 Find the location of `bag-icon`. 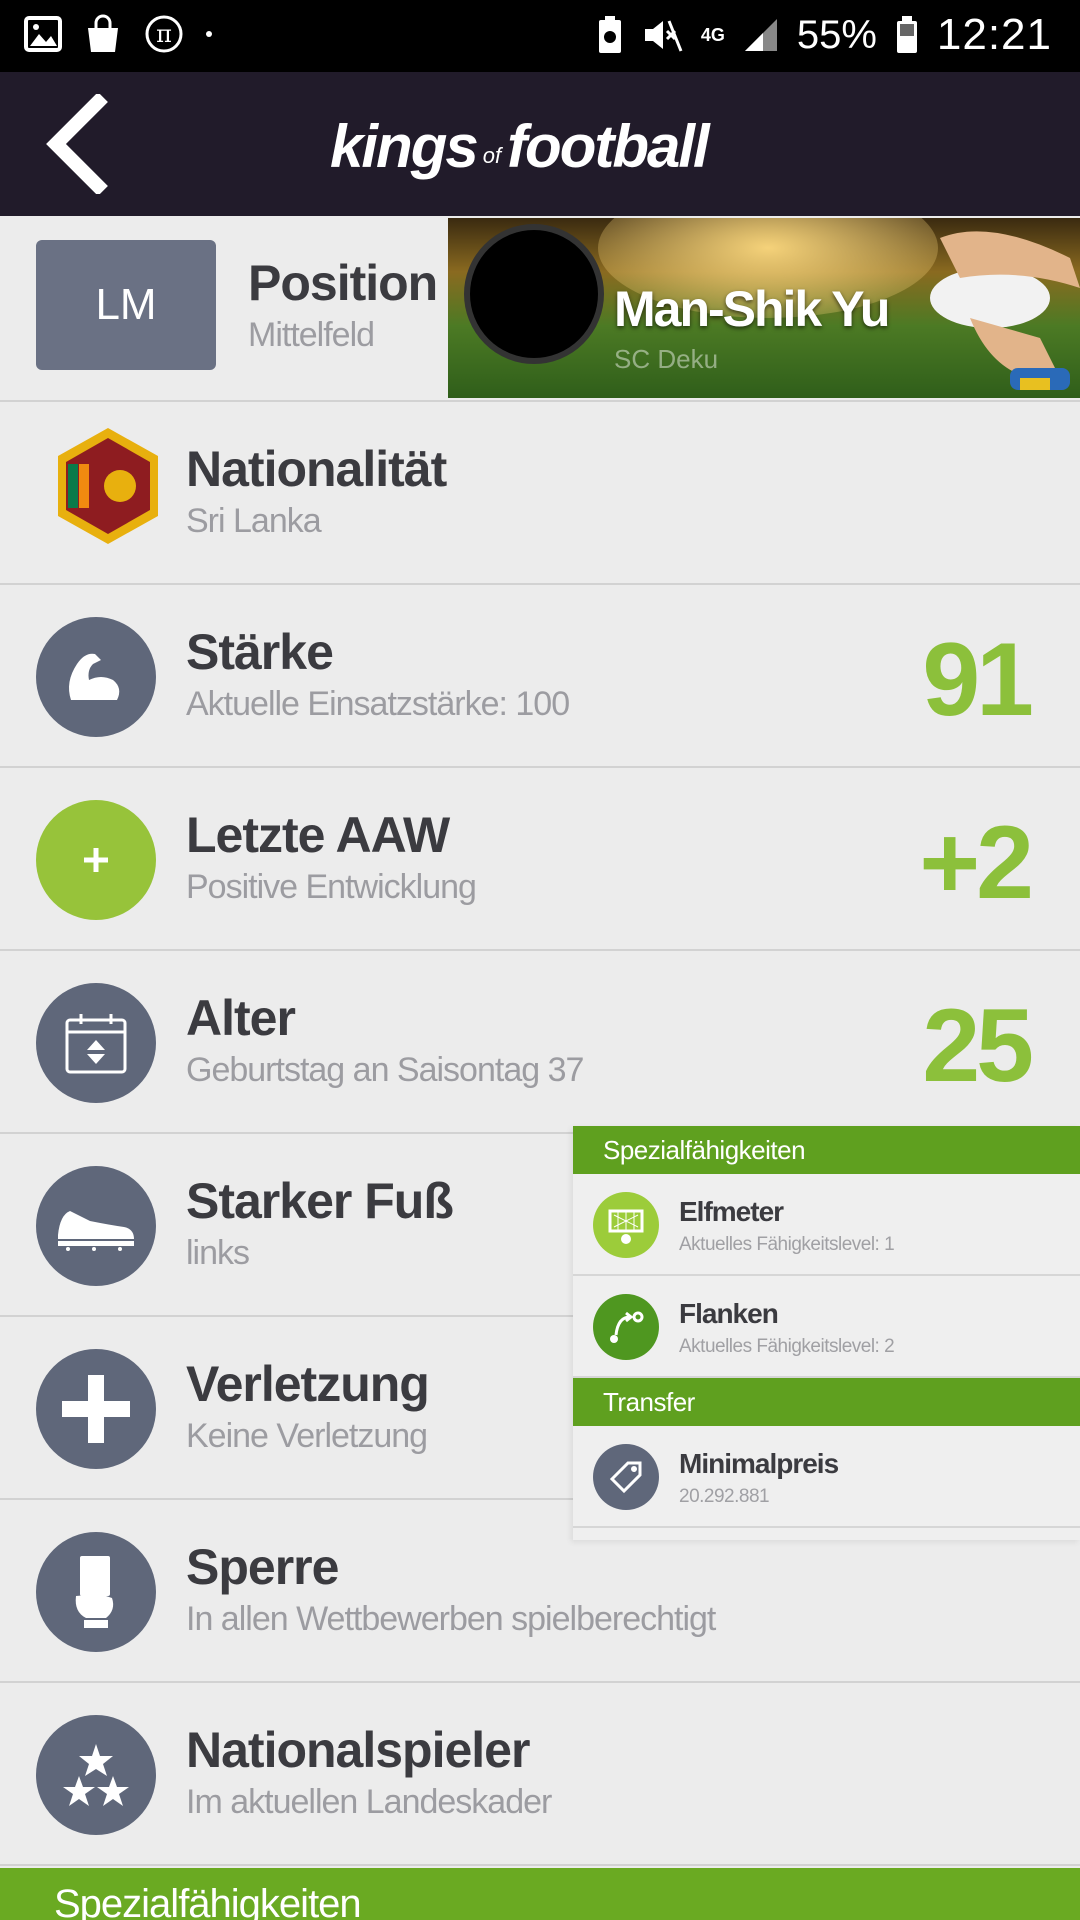

bag-icon is located at coordinates (103, 33).